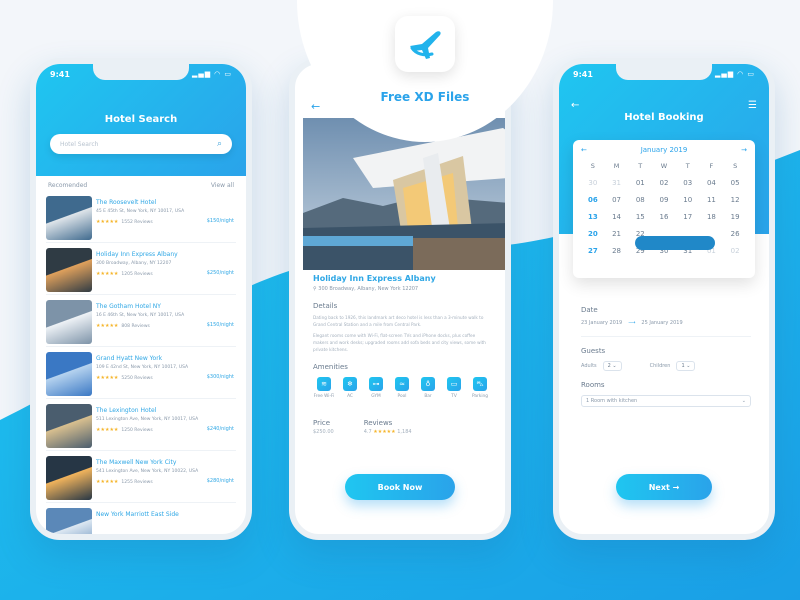  Describe the element at coordinates (593, 234) in the screenshot. I see `calendar-day: 20` at that location.